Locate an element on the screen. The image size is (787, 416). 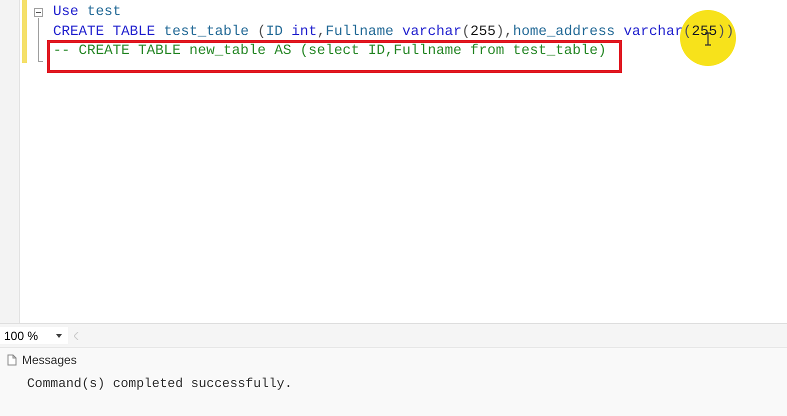
collapse-icon is located at coordinates (38, 12).